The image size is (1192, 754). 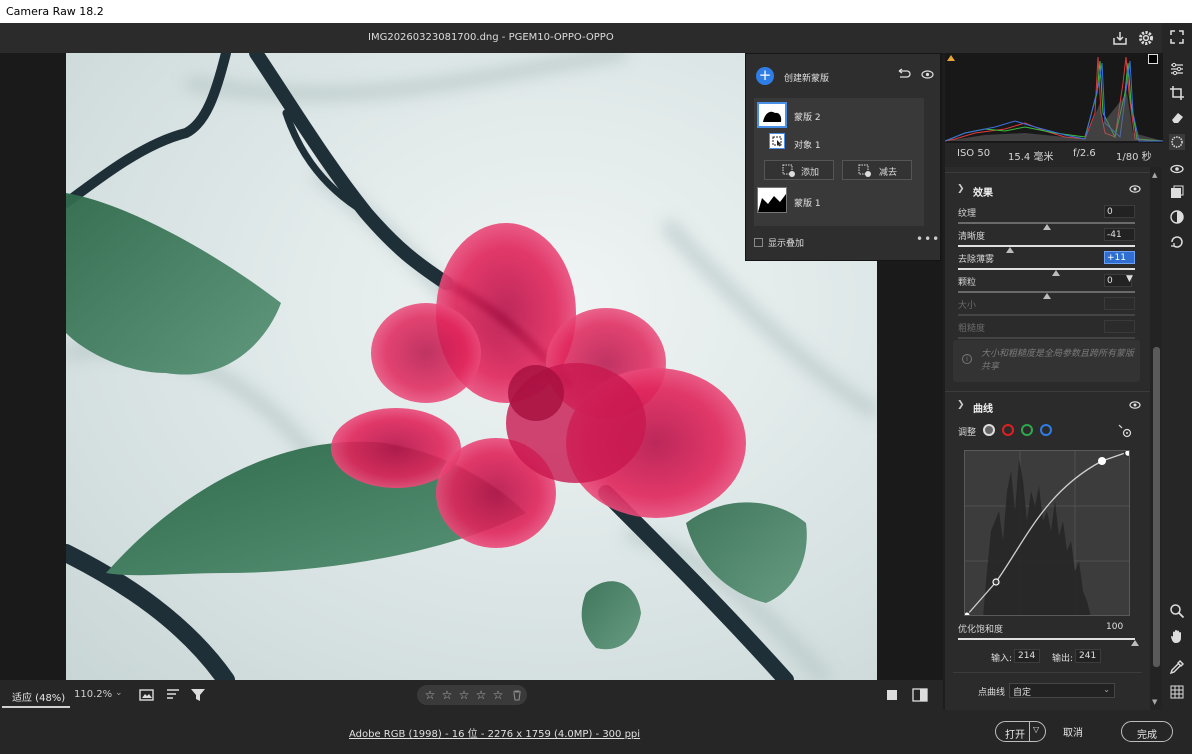 What do you see at coordinates (1120, 38) in the screenshot?
I see `save-icon` at bounding box center [1120, 38].